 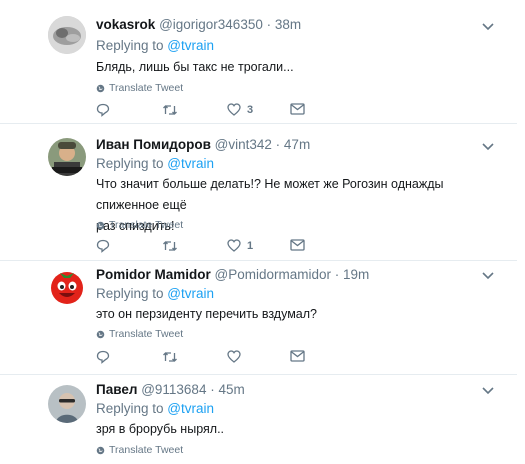 I want to click on tweet-header: Иван Помидоров @vint342 · 47m, so click(x=203, y=144).